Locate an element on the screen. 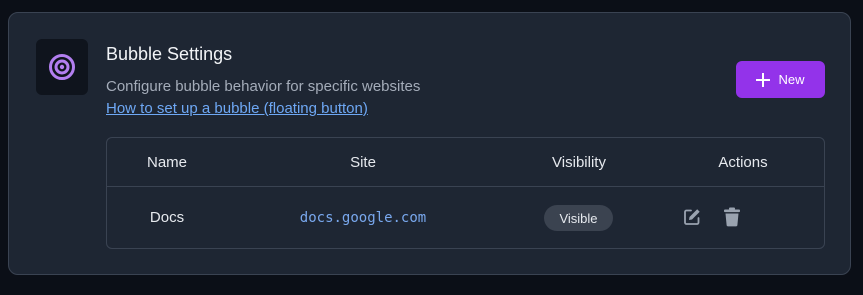 This screenshot has width=863, height=295. new-button-label: New is located at coordinates (791, 79).